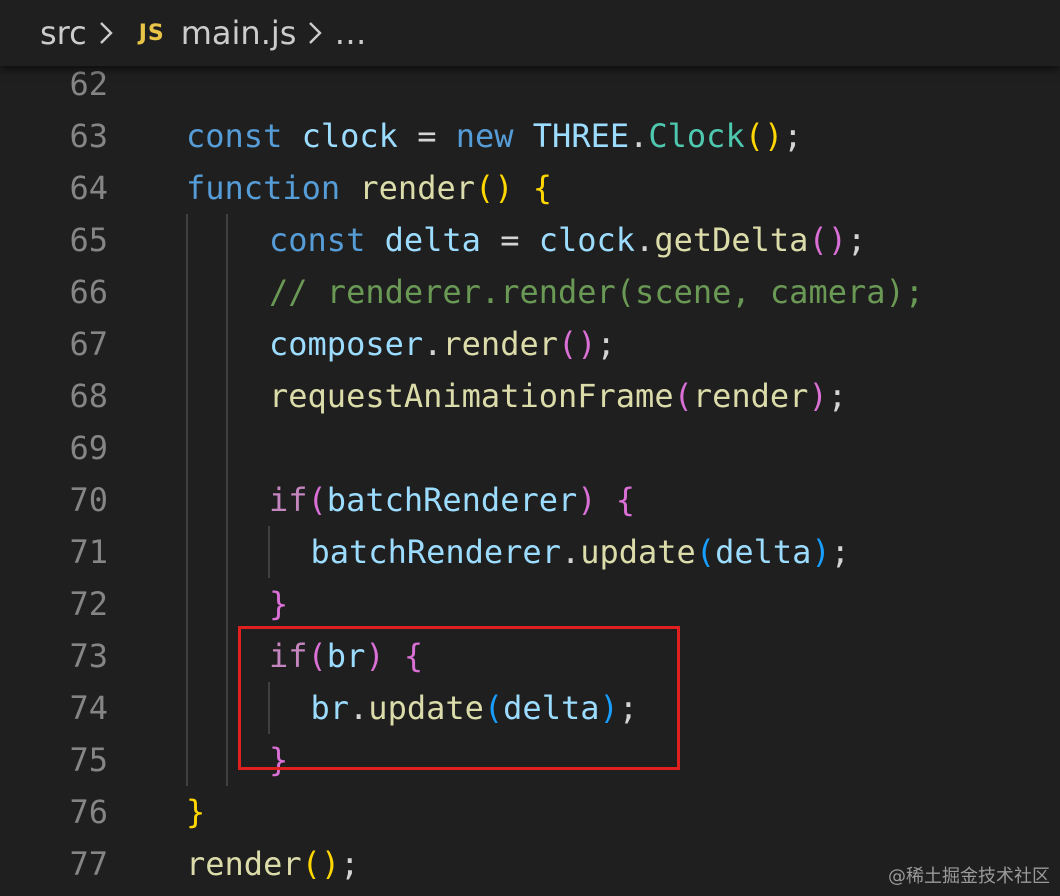  Describe the element at coordinates (471, 396) in the screenshot. I see `code-token: requestAnimationFrame` at that location.